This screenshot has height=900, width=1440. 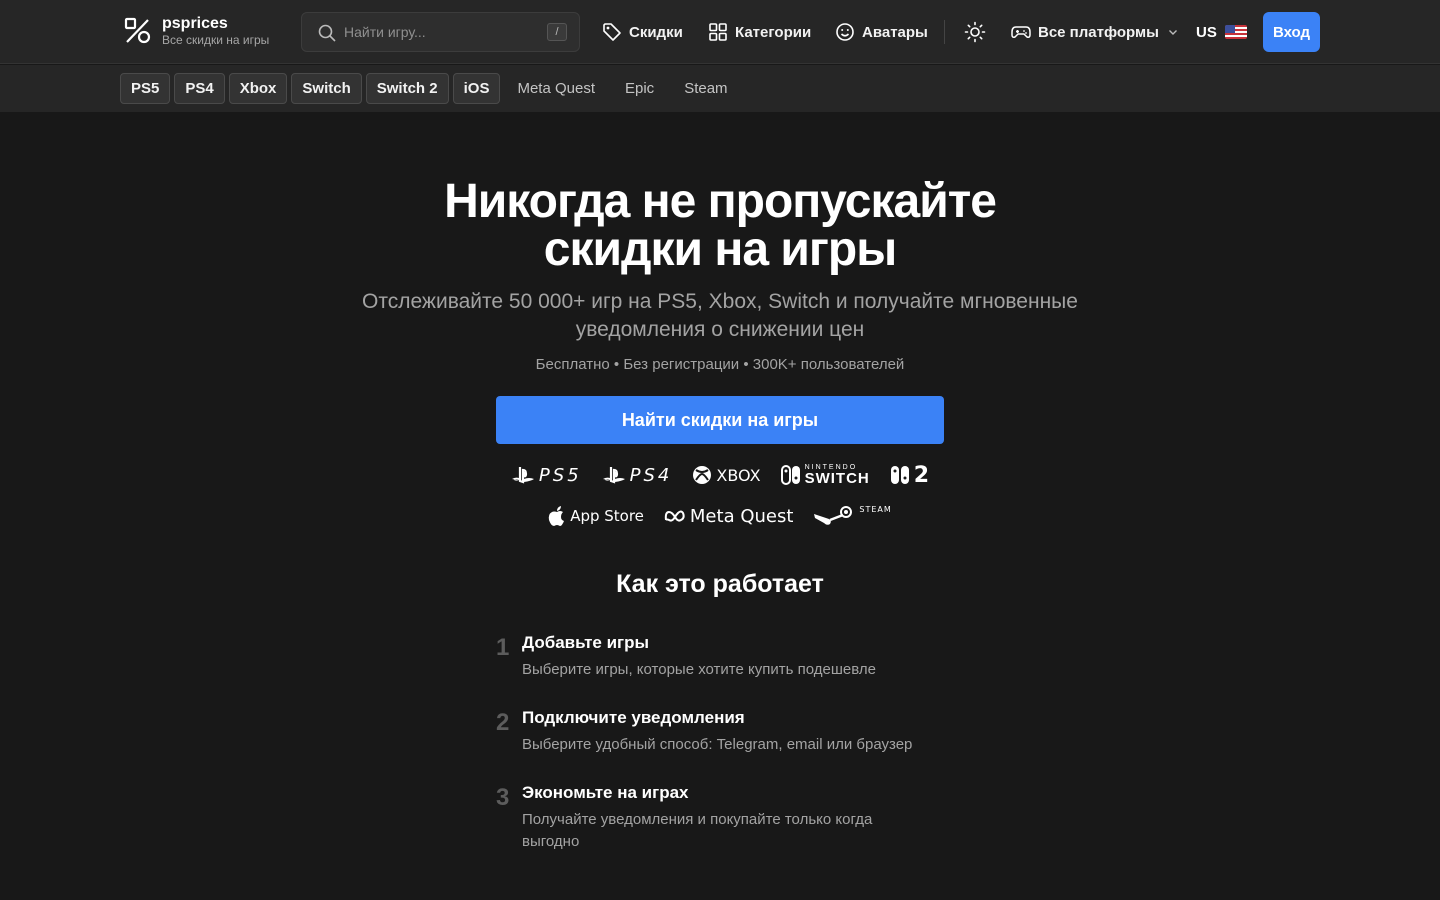 I want to click on hero-title-line-1: Никогда не пропускайте, so click(x=720, y=201).